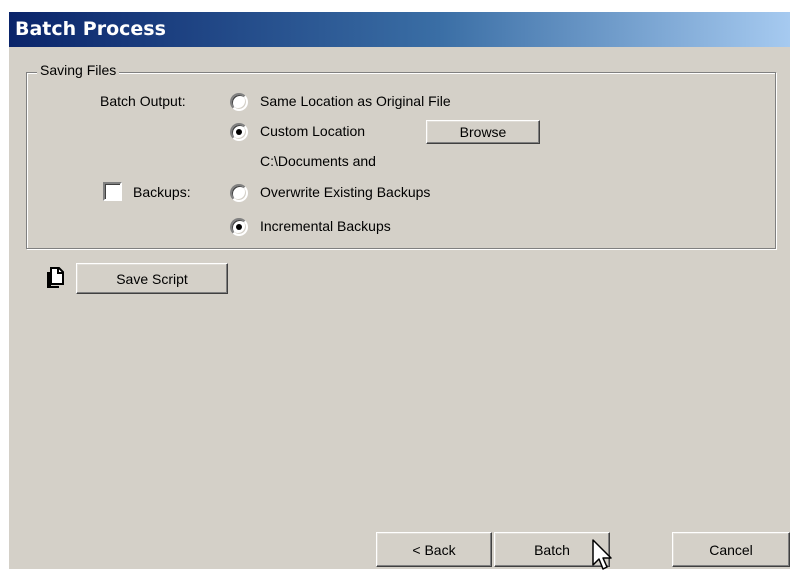  I want to click on bottom-margin, so click(395, 571).